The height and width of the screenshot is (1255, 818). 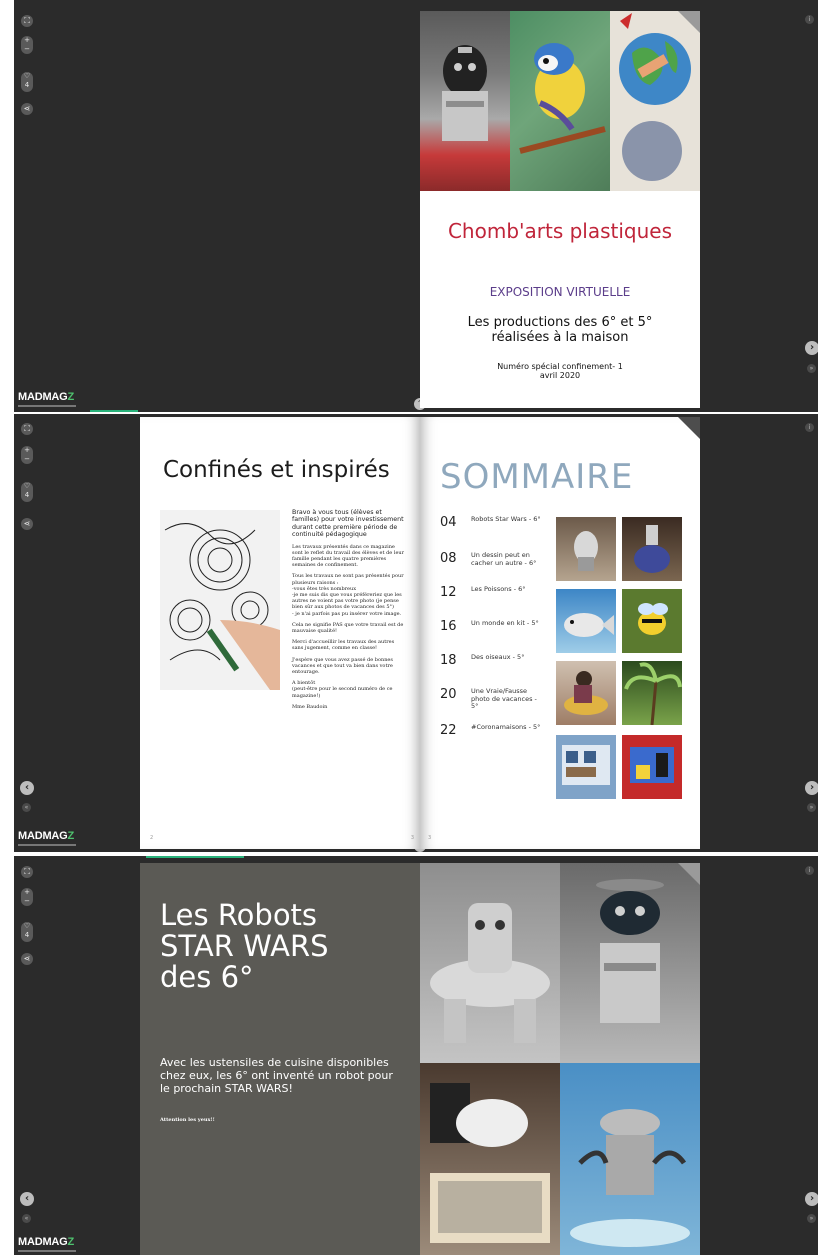 What do you see at coordinates (560, 101) in the screenshot?
I see `bird-painting` at bounding box center [560, 101].